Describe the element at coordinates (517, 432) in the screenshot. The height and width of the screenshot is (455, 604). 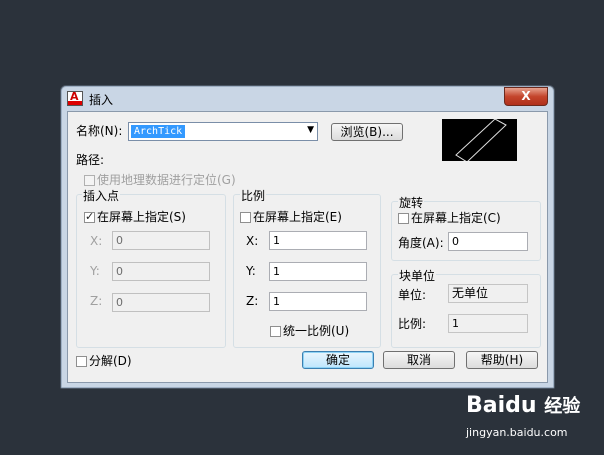
I see `watermark-url: jingyan.baidu.com` at that location.